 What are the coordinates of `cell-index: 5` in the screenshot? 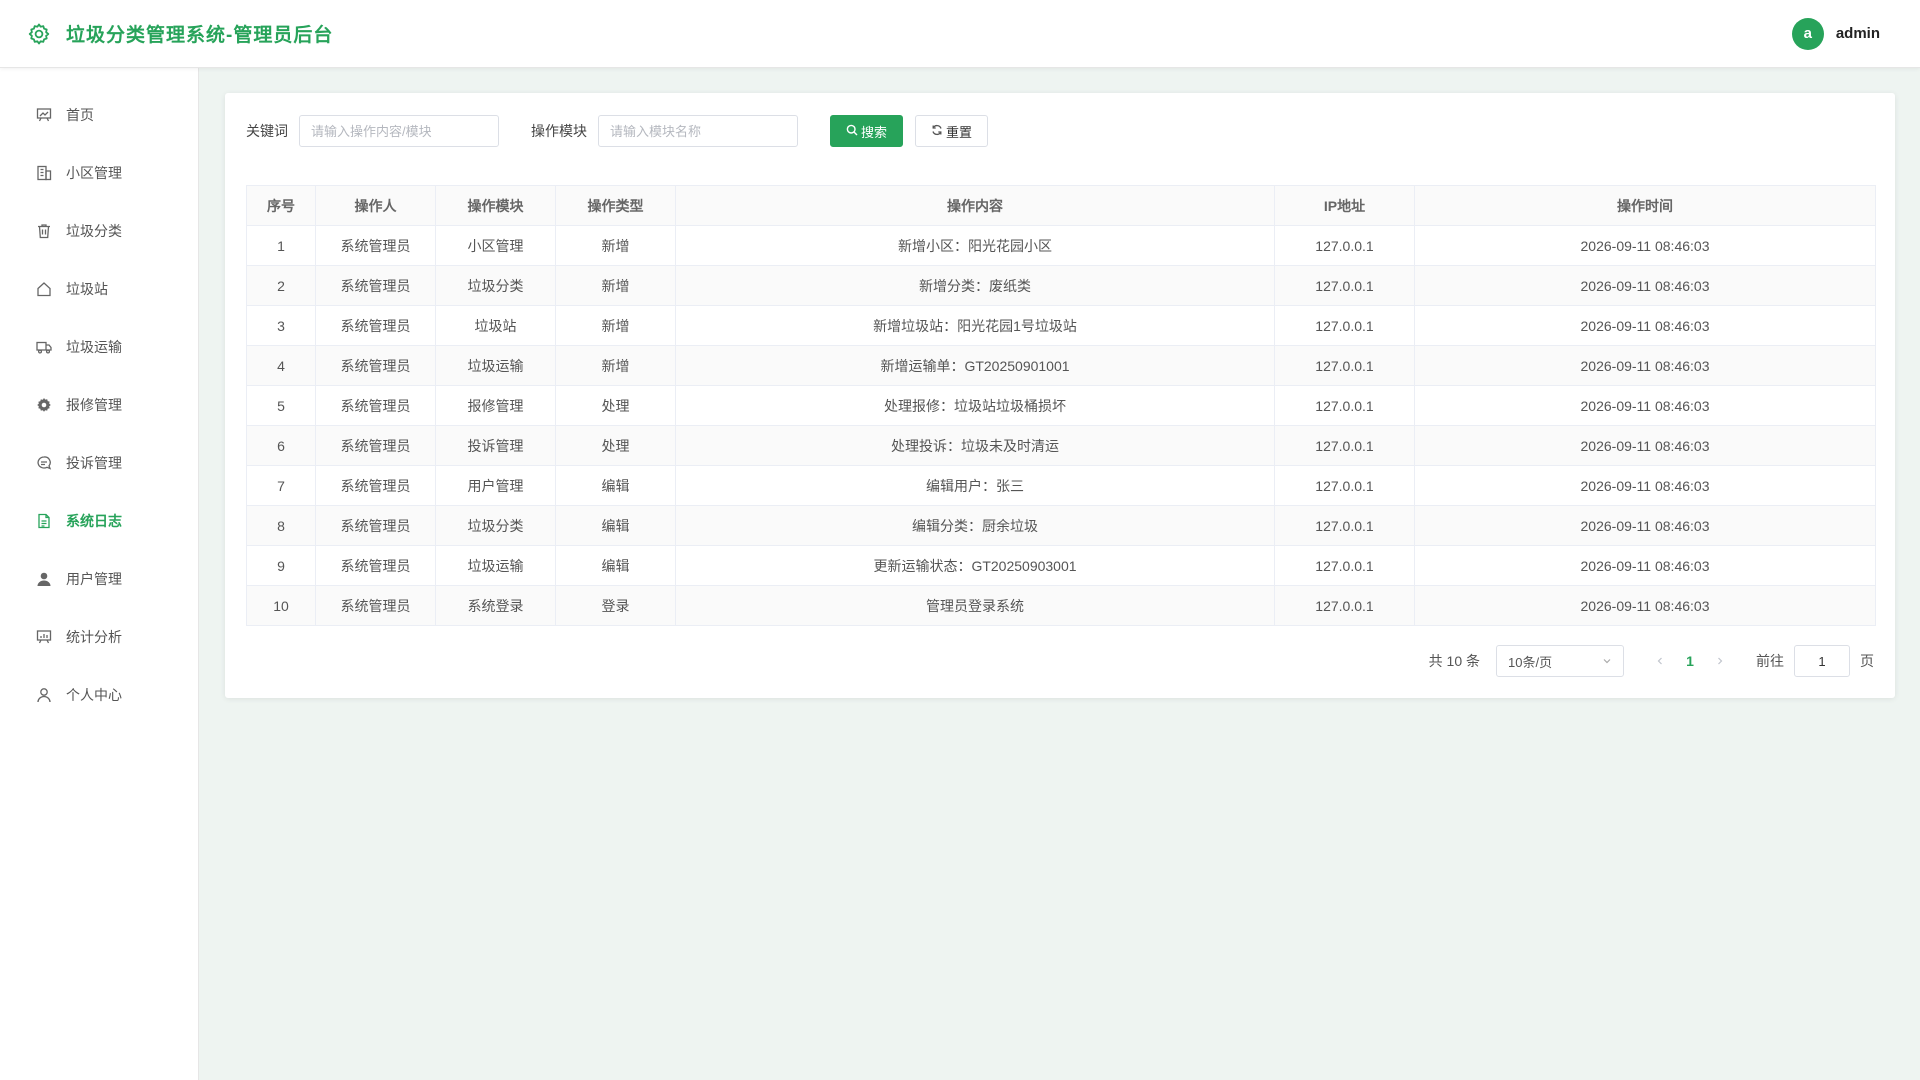 It's located at (281, 405).